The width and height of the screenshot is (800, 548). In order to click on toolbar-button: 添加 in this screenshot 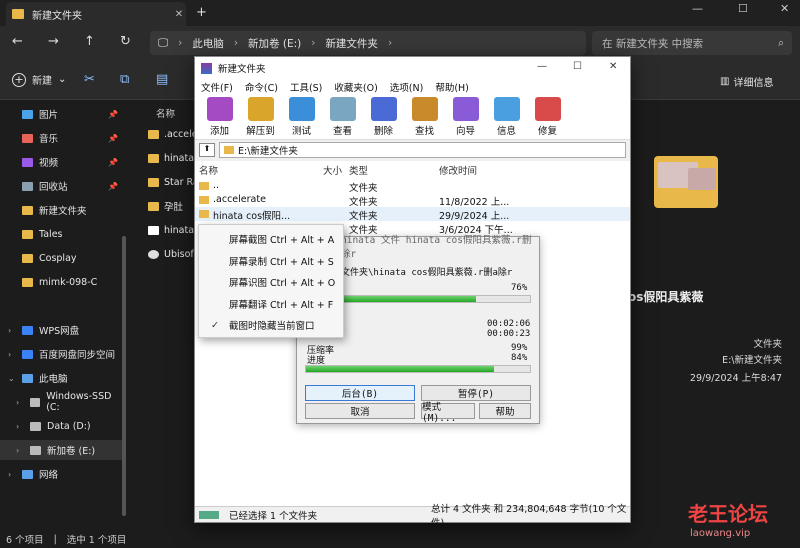, I will do `click(219, 117)`.